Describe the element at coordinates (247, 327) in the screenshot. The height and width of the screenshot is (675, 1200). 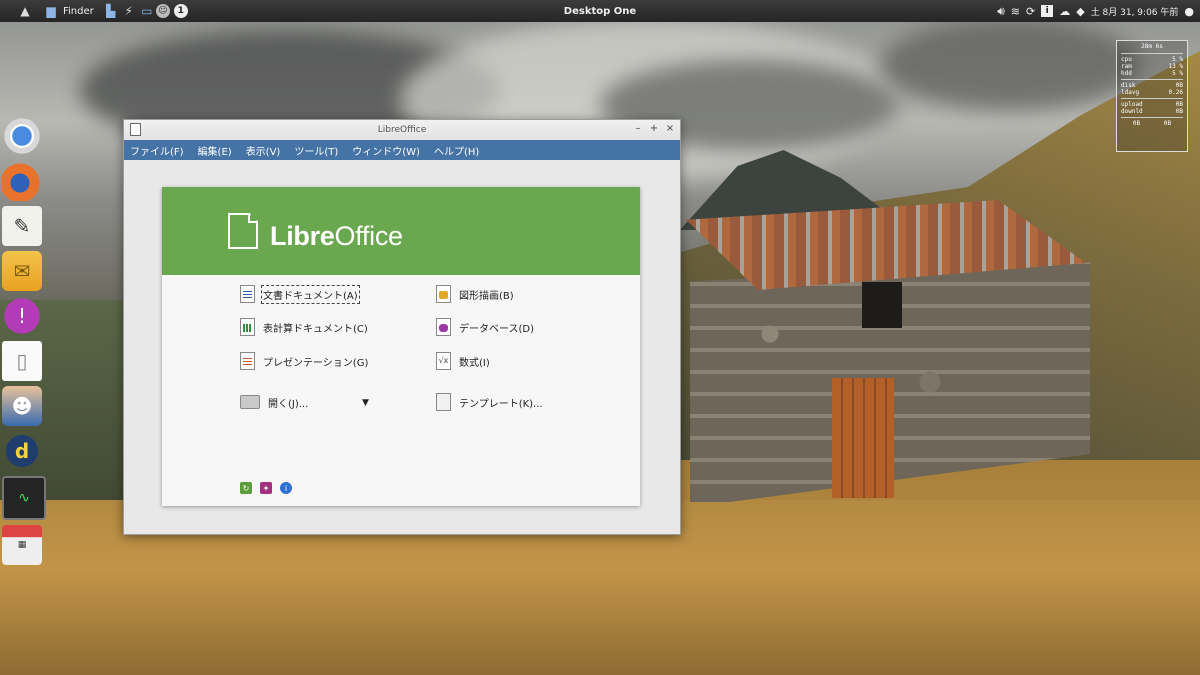
I see `calc-icon` at that location.